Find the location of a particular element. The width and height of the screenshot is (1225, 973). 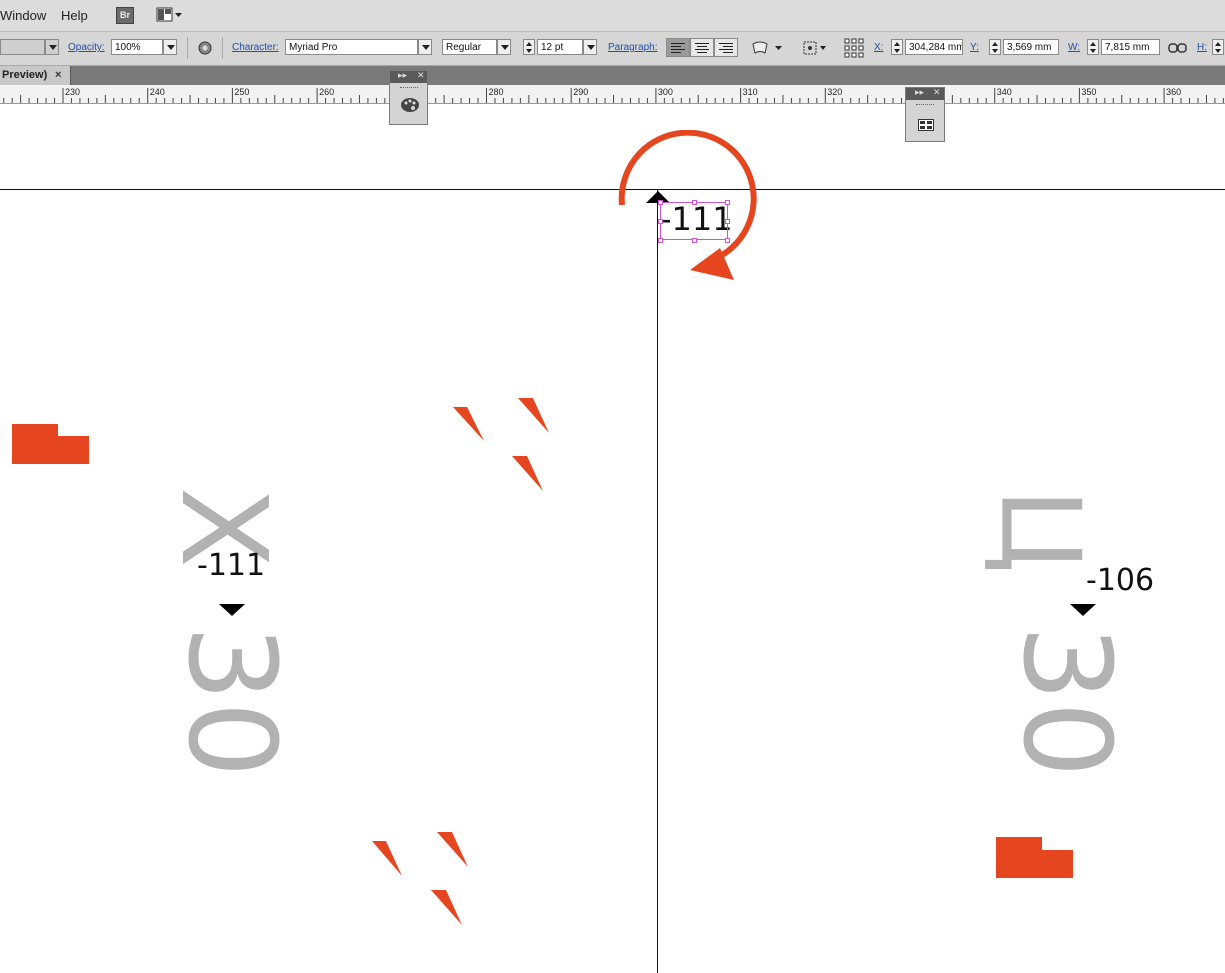

h-label: H: is located at coordinates (1202, 47).